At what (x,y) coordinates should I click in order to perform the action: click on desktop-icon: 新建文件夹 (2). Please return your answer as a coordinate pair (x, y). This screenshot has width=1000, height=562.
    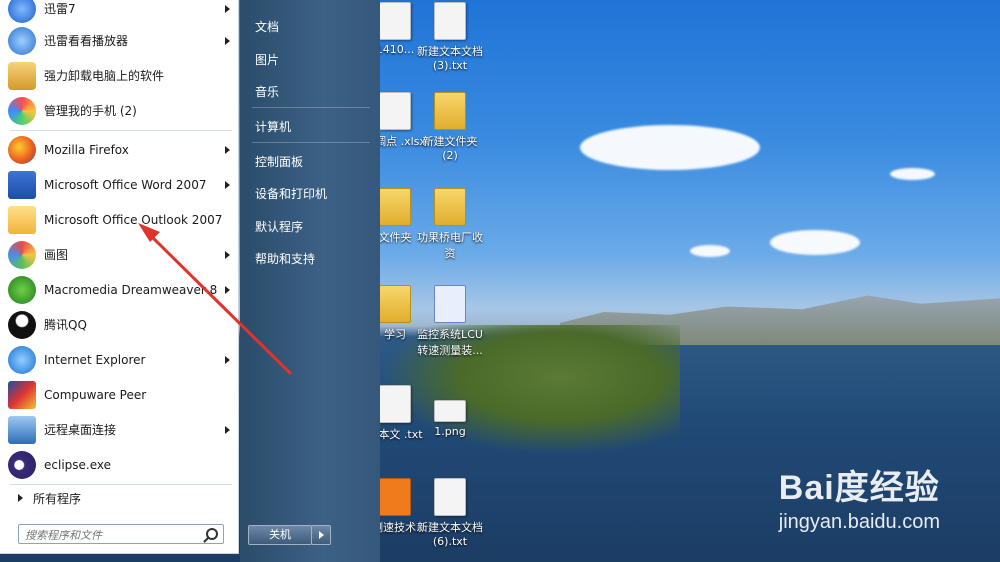
    Looking at the image, I should click on (450, 127).